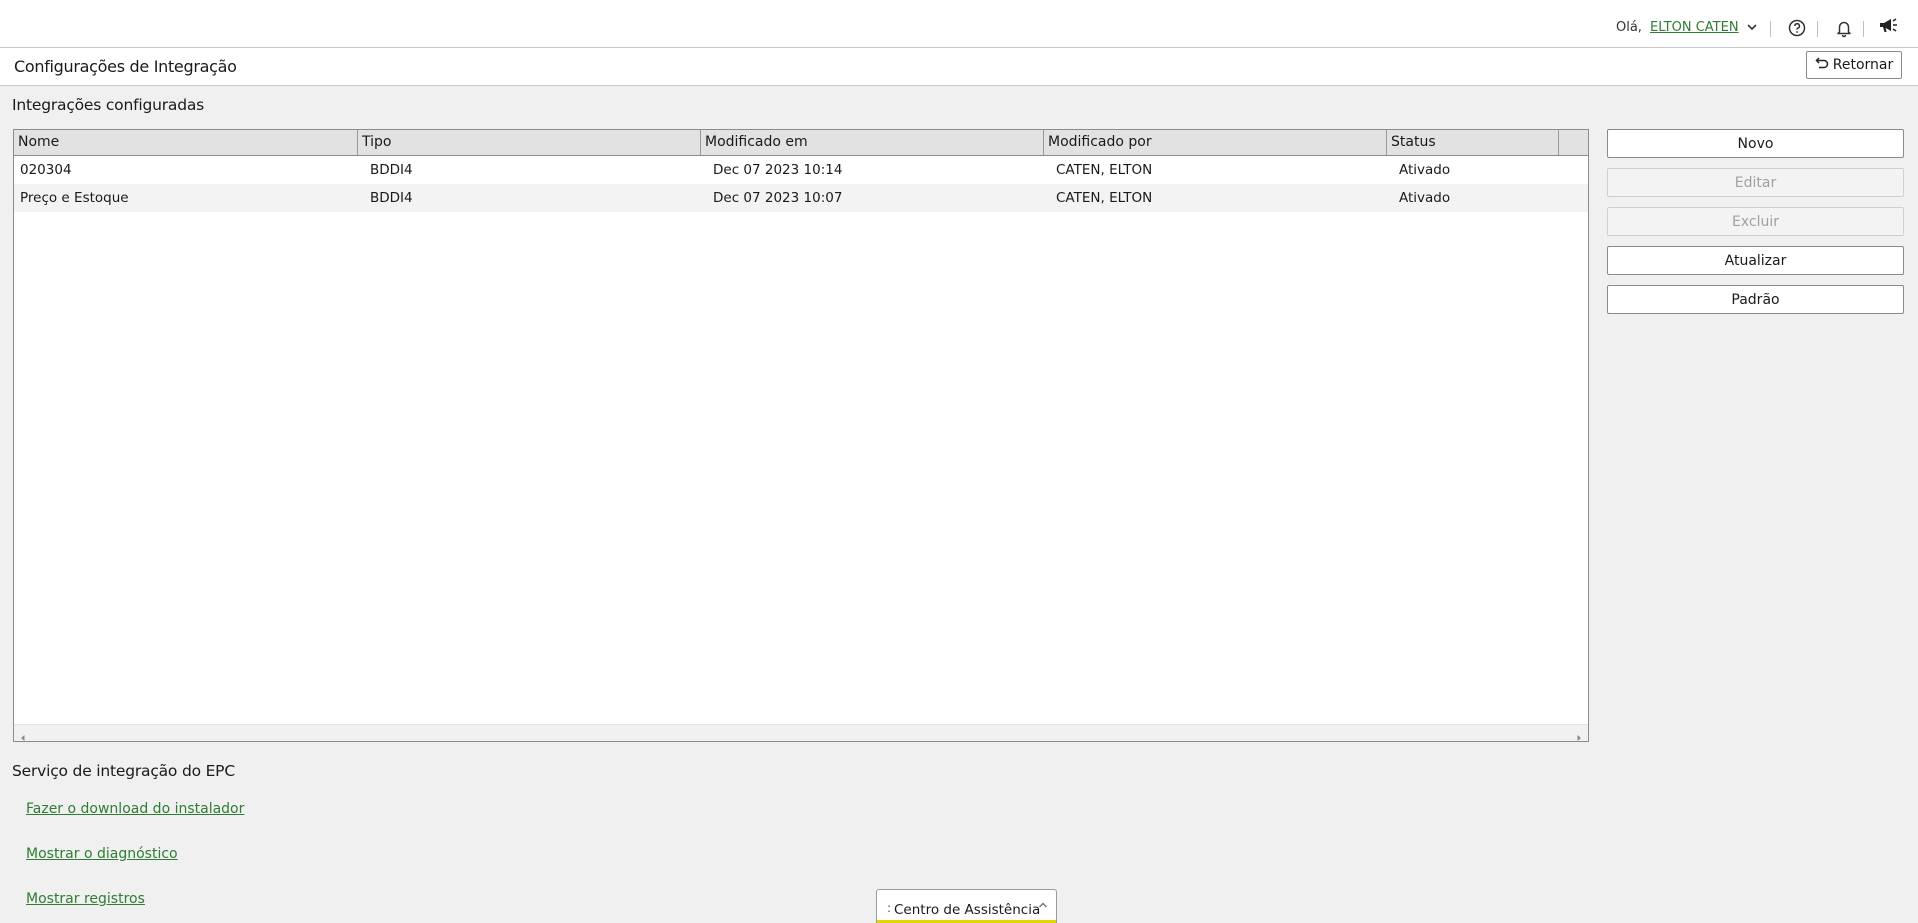 Image resolution: width=1918 pixels, height=923 pixels. What do you see at coordinates (801, 732) in the screenshot?
I see `horizontal-scrollbar` at bounding box center [801, 732].